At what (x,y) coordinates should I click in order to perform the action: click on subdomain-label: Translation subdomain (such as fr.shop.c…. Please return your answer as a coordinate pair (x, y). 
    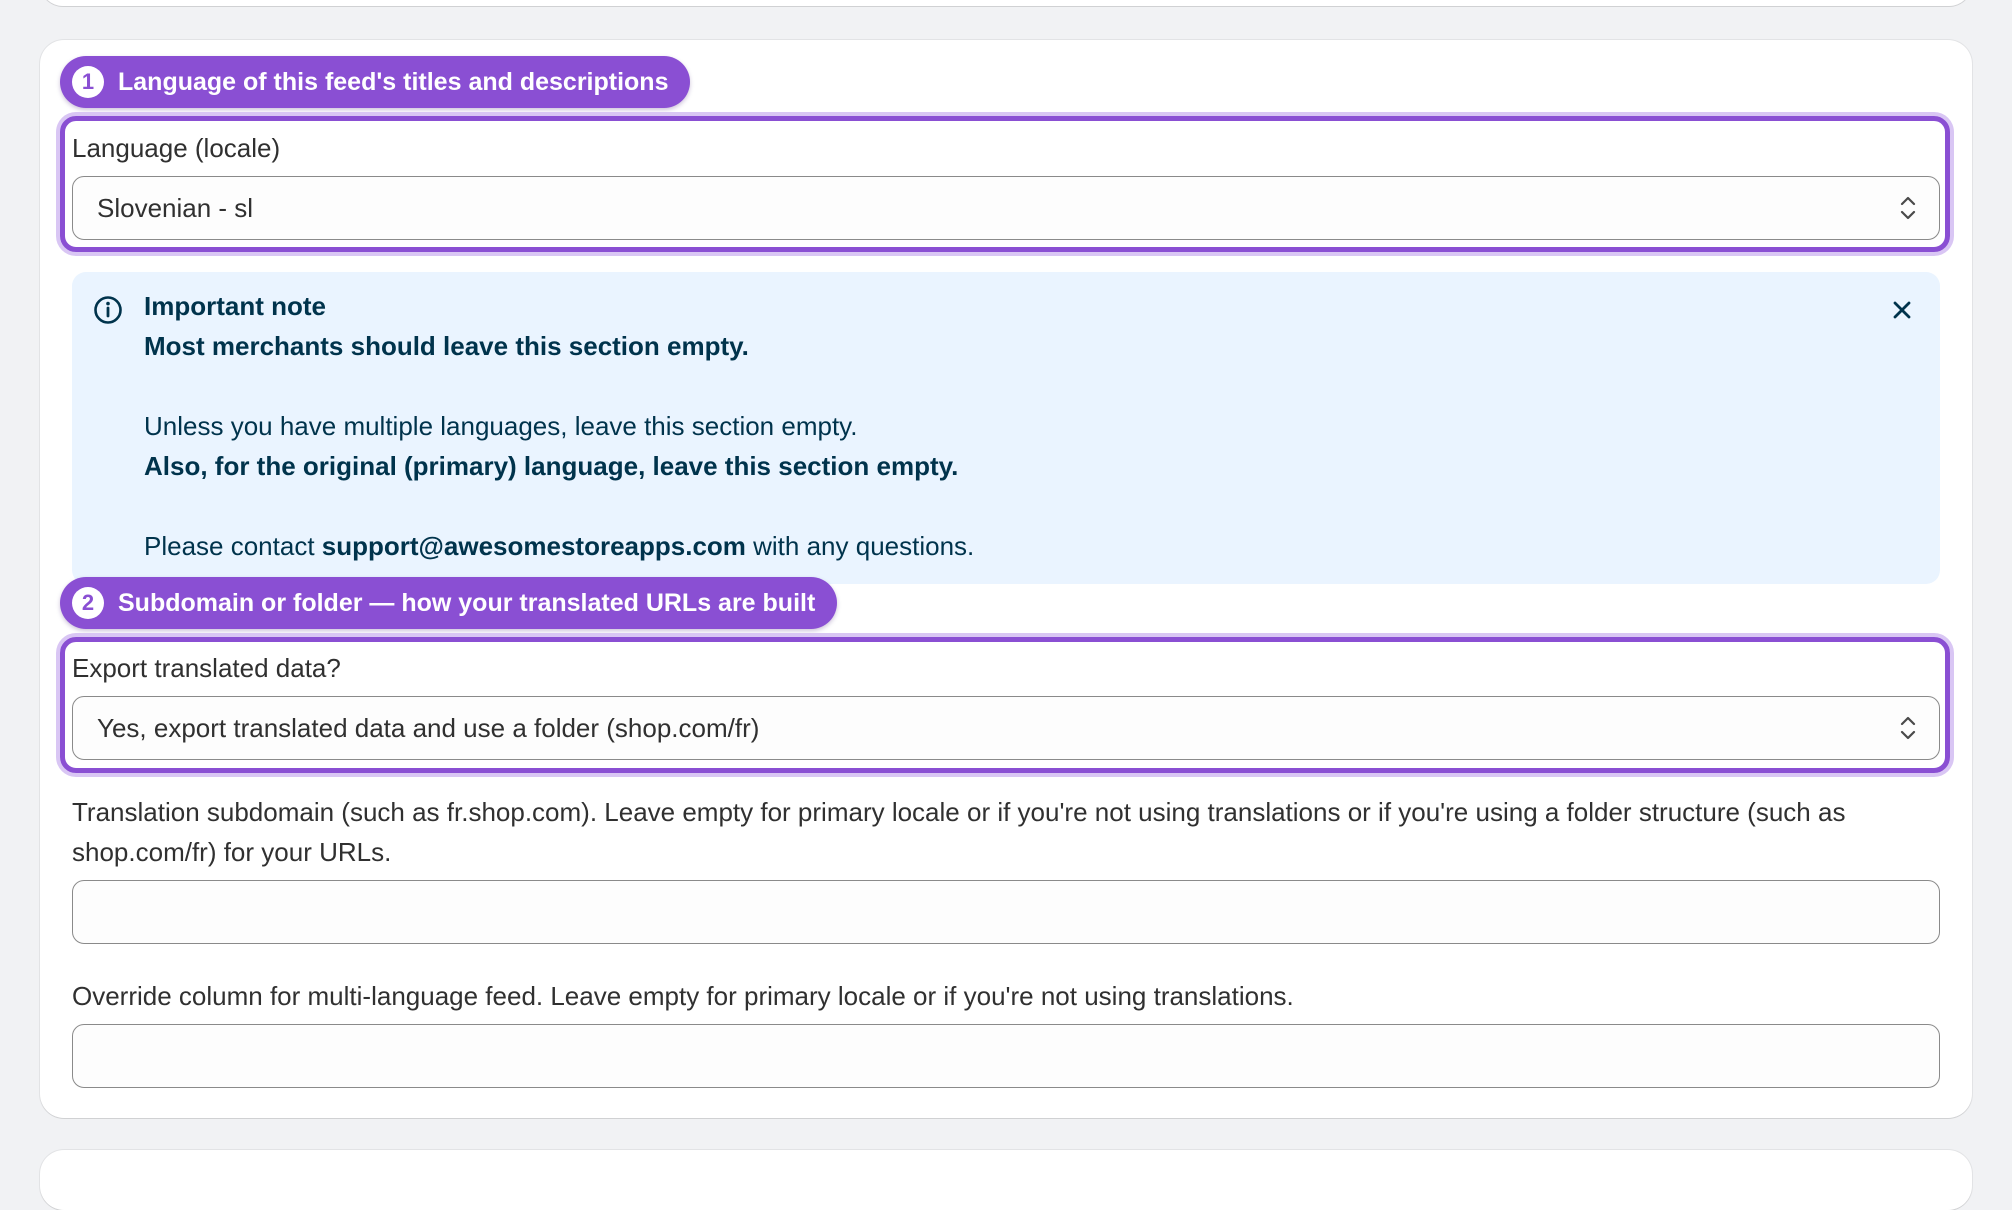
    Looking at the image, I should click on (959, 832).